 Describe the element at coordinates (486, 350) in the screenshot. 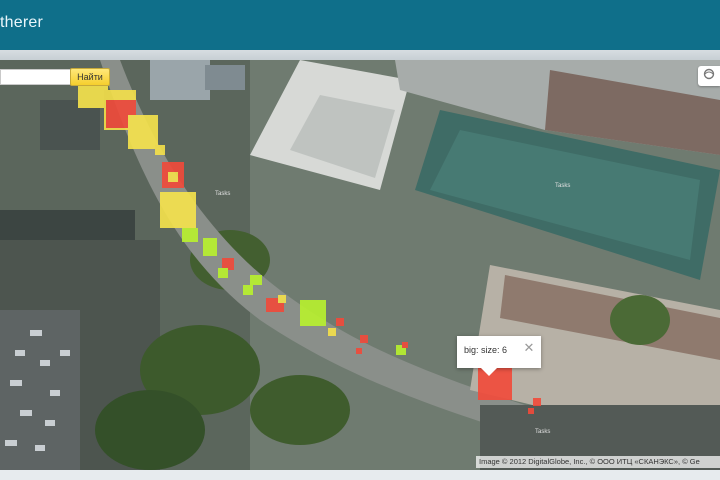

I see `balloon-text: big: size: 6` at that location.